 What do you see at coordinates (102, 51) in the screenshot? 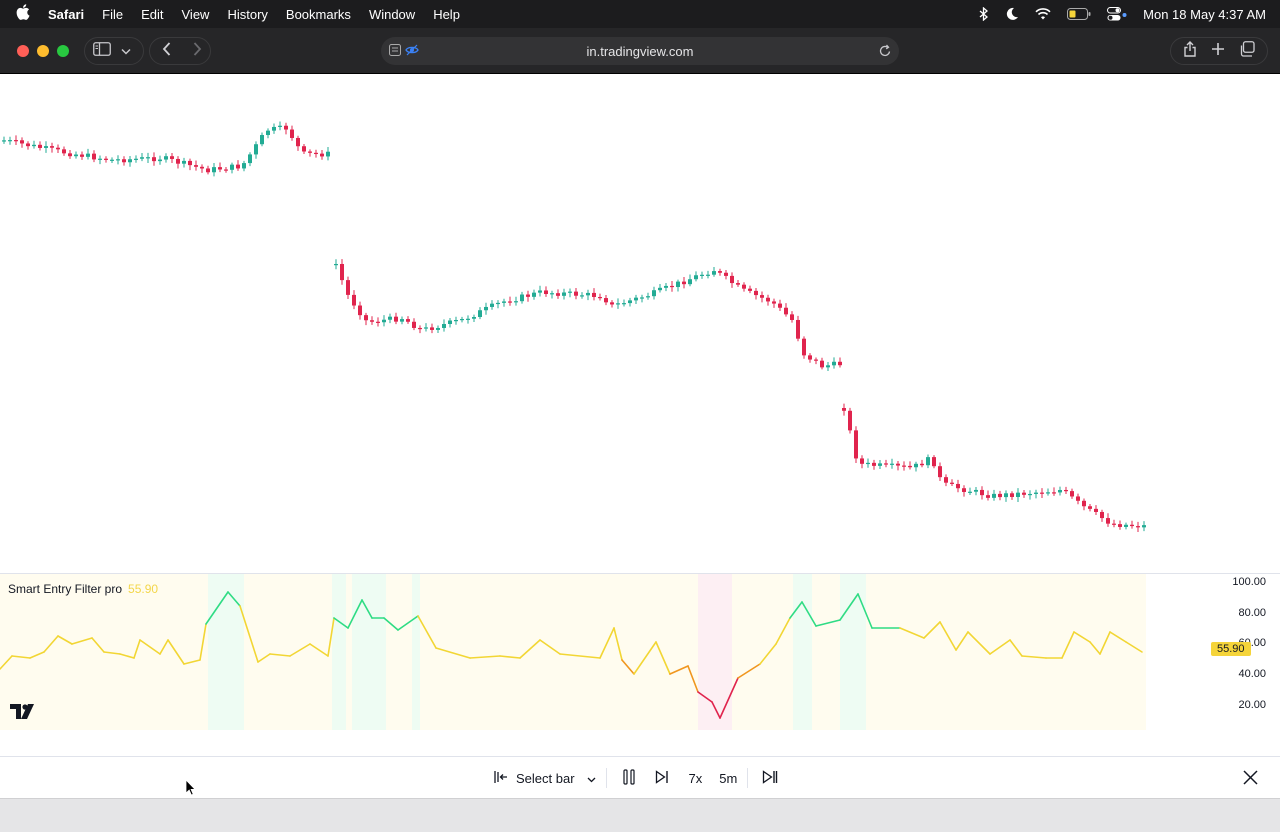
I see `sidebar-icon` at bounding box center [102, 51].